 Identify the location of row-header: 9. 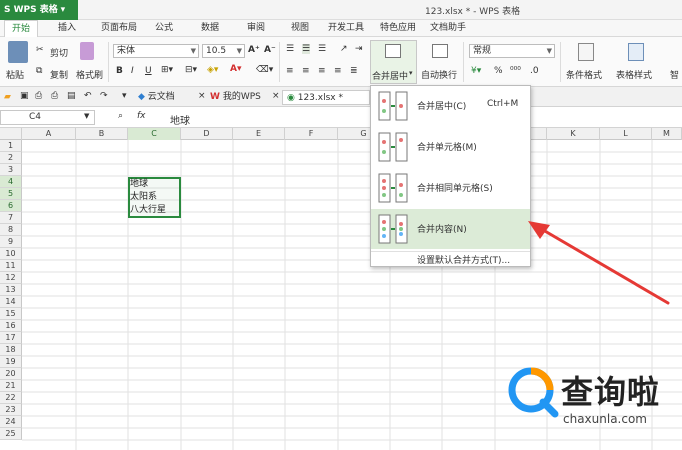
(11, 242).